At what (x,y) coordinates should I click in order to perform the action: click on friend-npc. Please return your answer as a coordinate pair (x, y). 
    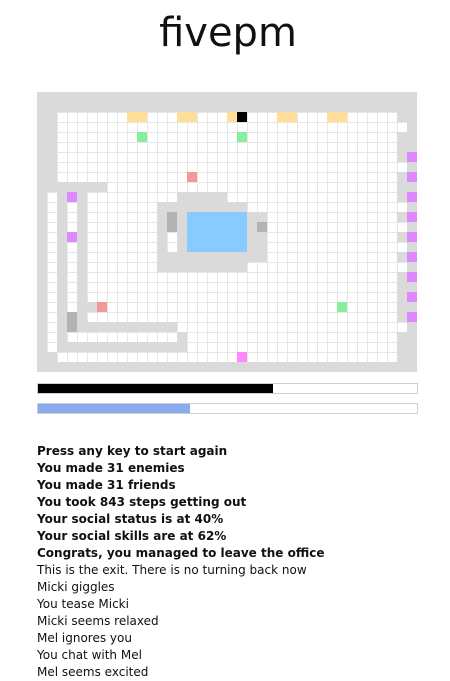
    Looking at the image, I should click on (342, 307).